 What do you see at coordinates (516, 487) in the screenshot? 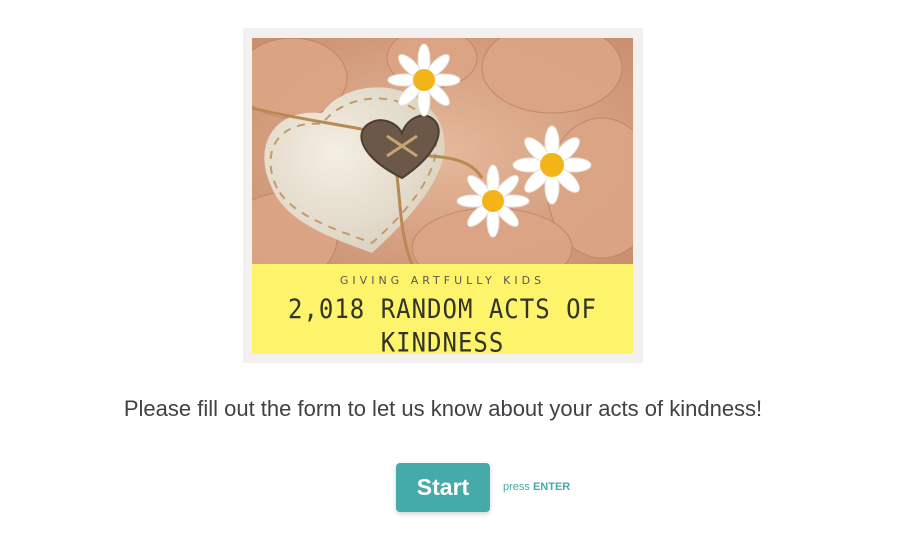
I see `press-prefix: press` at bounding box center [516, 487].